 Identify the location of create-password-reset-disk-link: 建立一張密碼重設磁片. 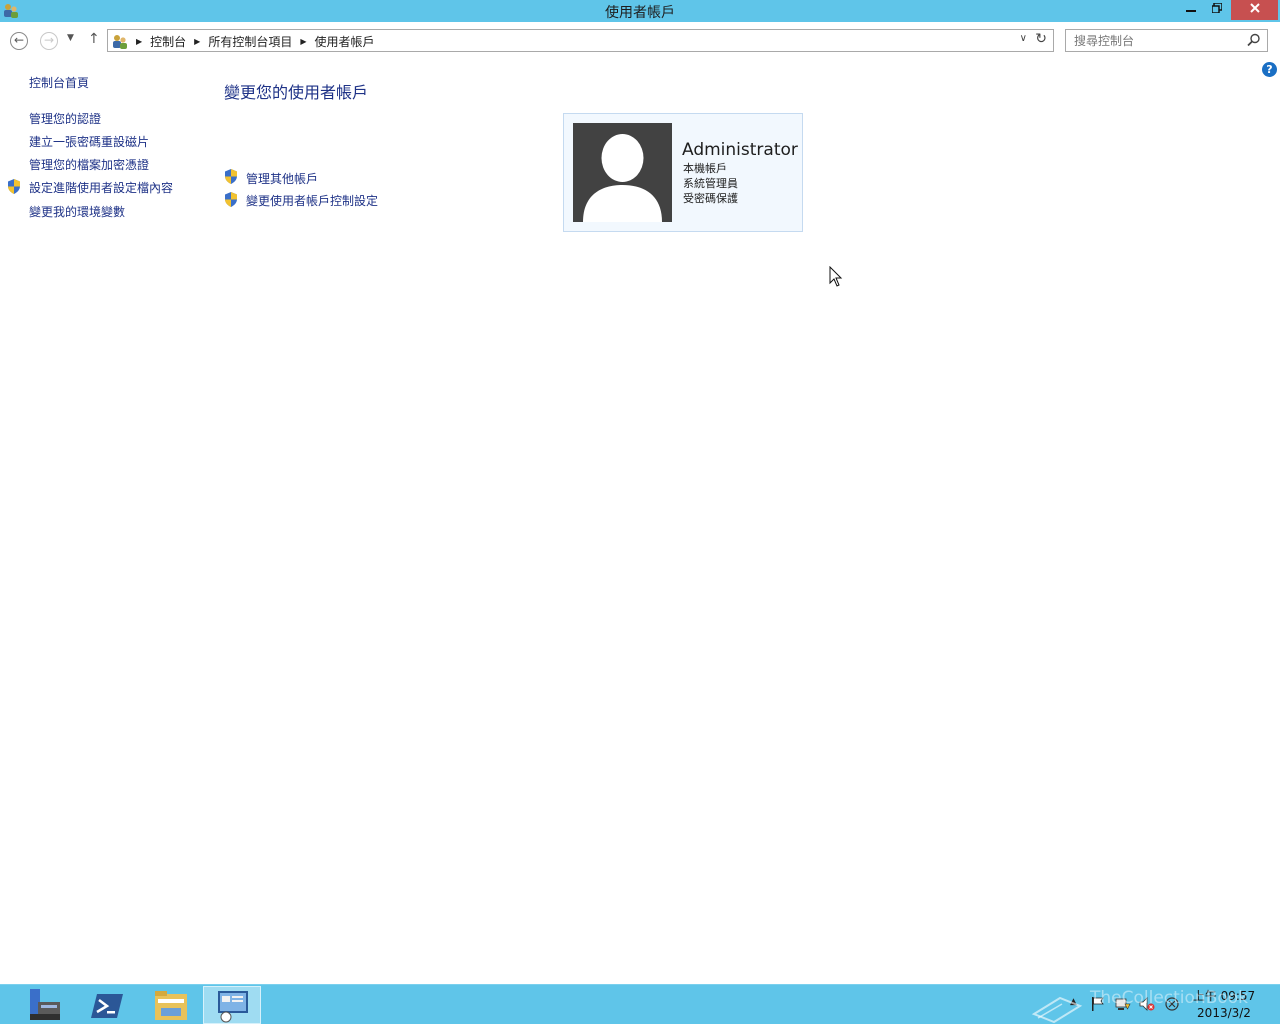
(89, 141).